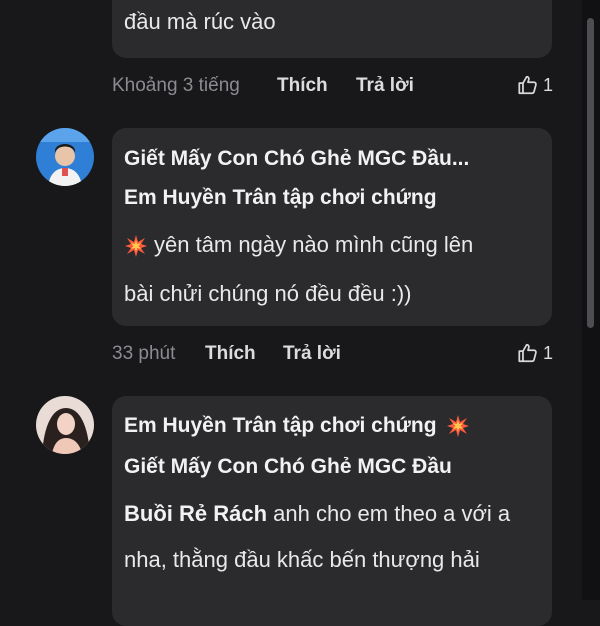  I want to click on comment-time-1: Khoảng 3 tiếng, so click(176, 85).